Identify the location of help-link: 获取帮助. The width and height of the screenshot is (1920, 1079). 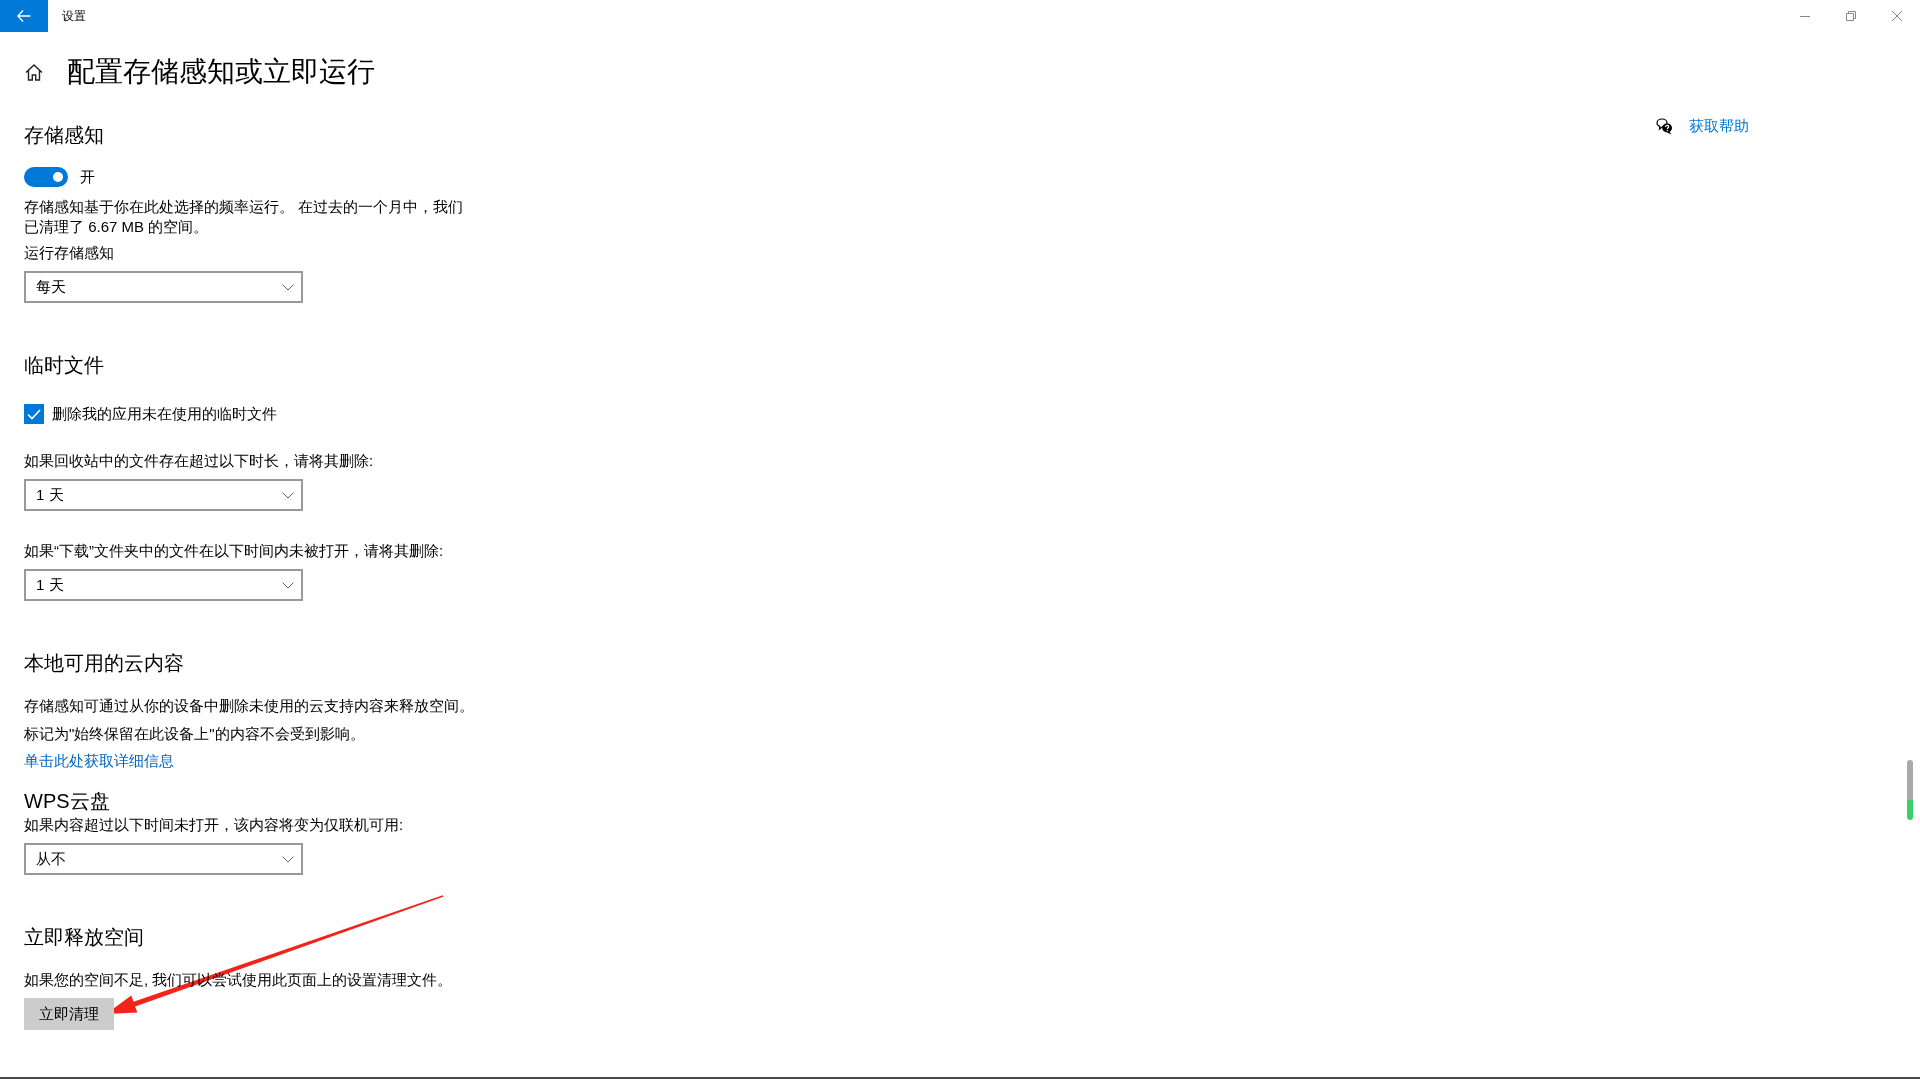
(1719, 126).